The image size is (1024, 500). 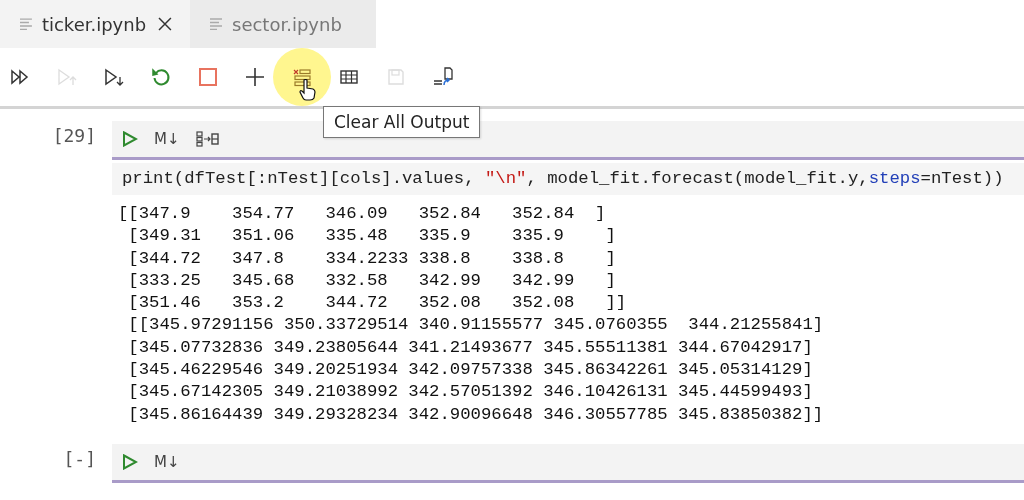 I want to click on play-up-arrow-icon, so click(x=67, y=77).